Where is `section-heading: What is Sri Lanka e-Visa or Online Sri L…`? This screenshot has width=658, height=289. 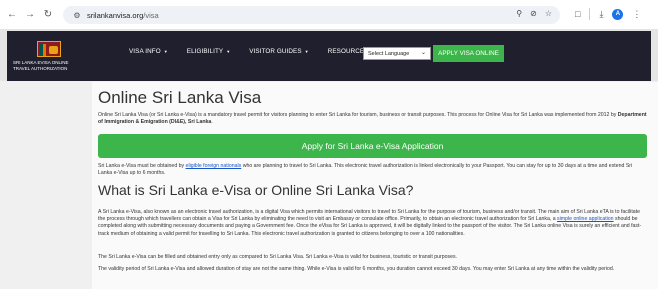 section-heading: What is Sri Lanka e-Visa or Online Sri L… is located at coordinates (256, 190).